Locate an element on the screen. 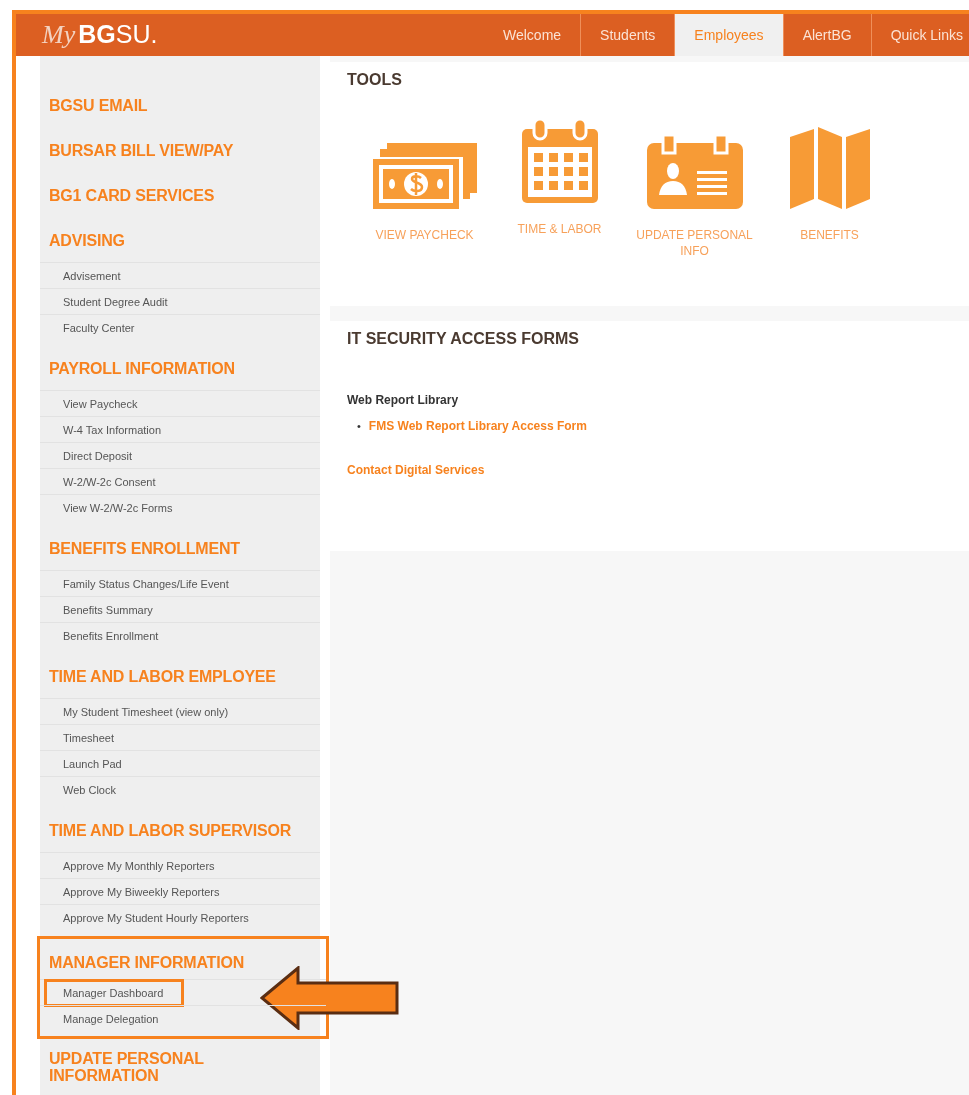 The image size is (969, 1095). section-heading-link: UPDATE PERSONAL INFORMATION is located at coordinates (180, 1060).